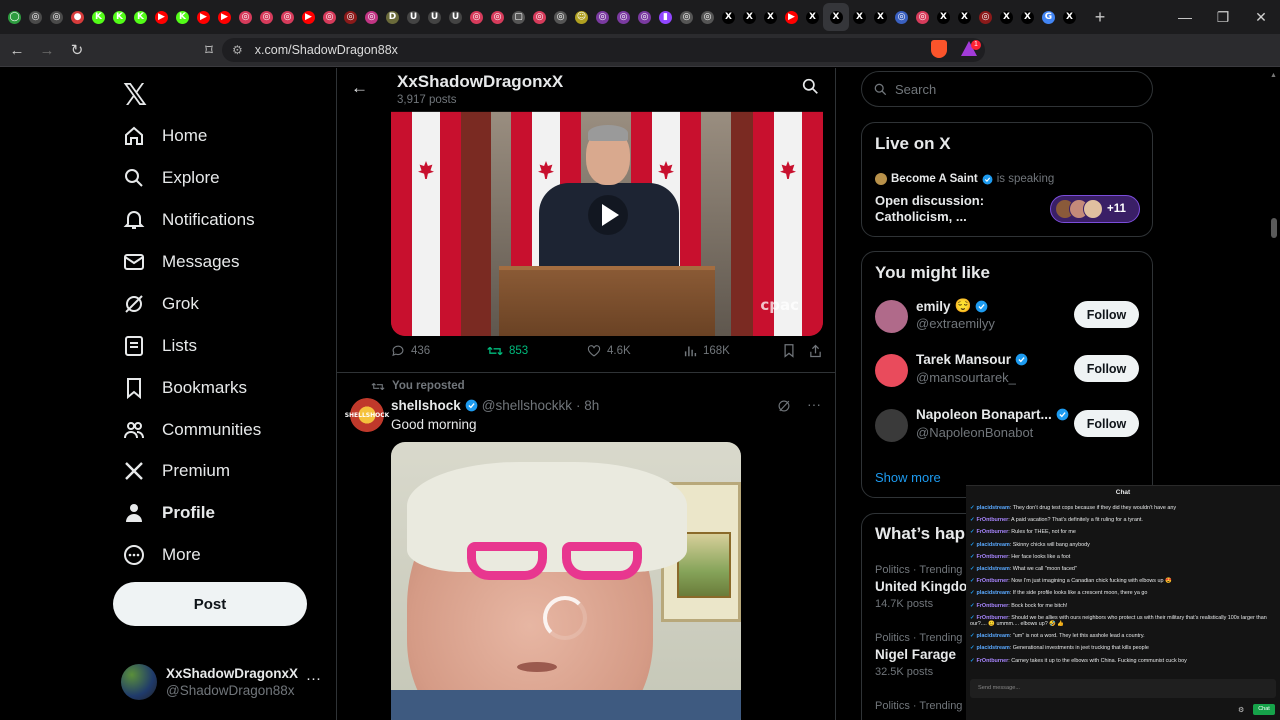  Describe the element at coordinates (581, 17) in the screenshot. I see `browser-tab: ☺` at that location.